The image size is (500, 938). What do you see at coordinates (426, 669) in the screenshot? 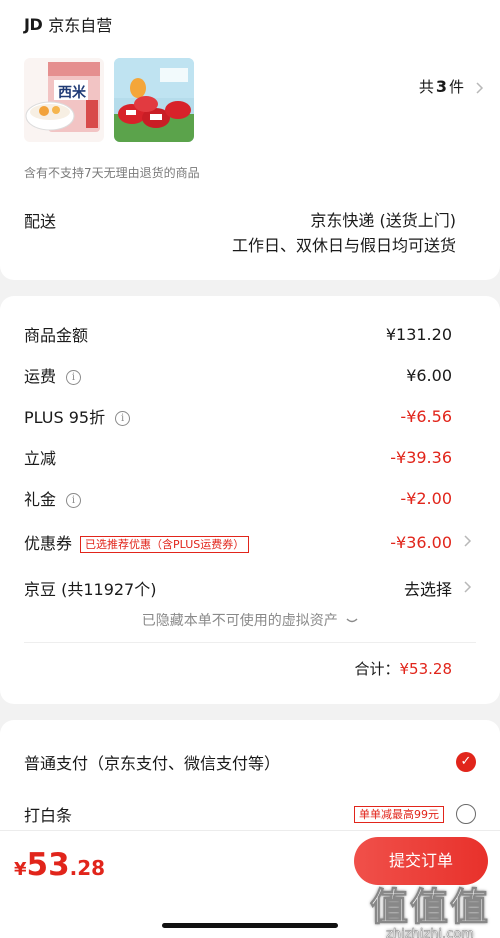
I see `total-value: ¥53.28` at bounding box center [426, 669].